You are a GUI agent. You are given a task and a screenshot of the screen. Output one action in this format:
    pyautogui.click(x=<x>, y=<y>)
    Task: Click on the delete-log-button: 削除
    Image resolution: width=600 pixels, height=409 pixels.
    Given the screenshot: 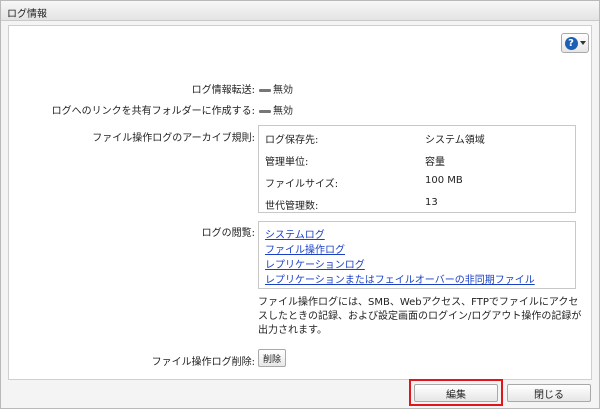 What is the action you would take?
    pyautogui.click(x=272, y=358)
    